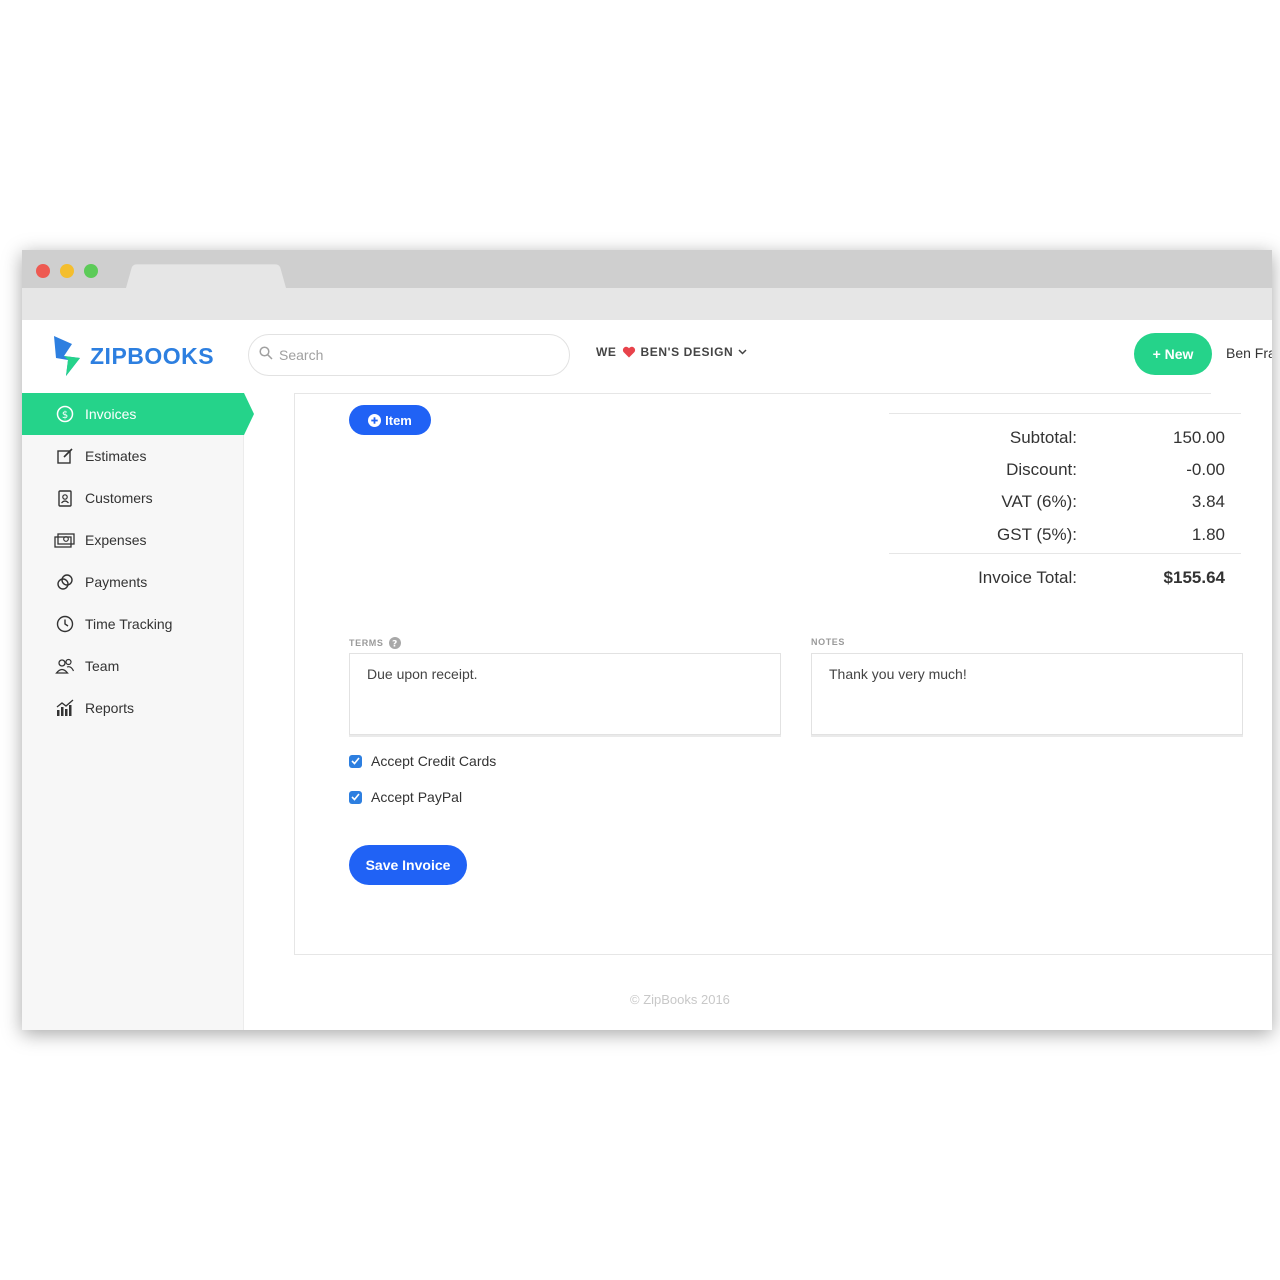  What do you see at coordinates (647, 269) in the screenshot?
I see `browser-title-bar` at bounding box center [647, 269].